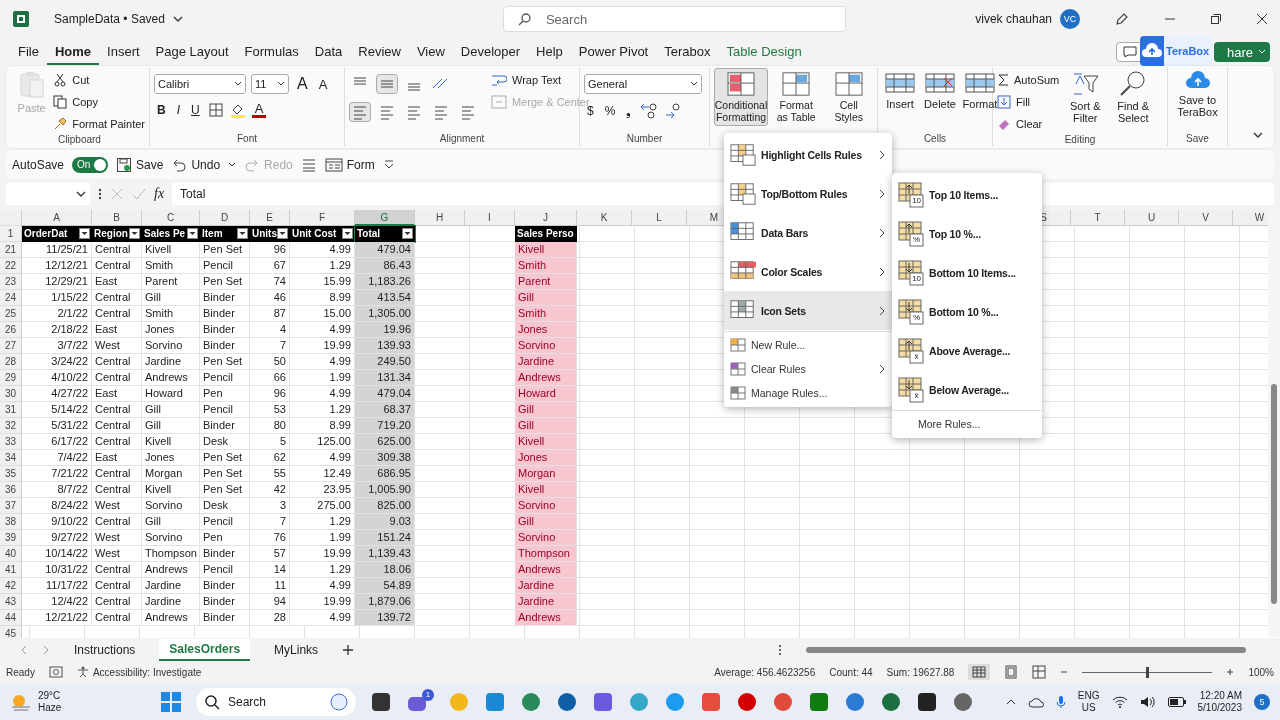  What do you see at coordinates (1098, 218) in the screenshot?
I see `column-header: T` at bounding box center [1098, 218].